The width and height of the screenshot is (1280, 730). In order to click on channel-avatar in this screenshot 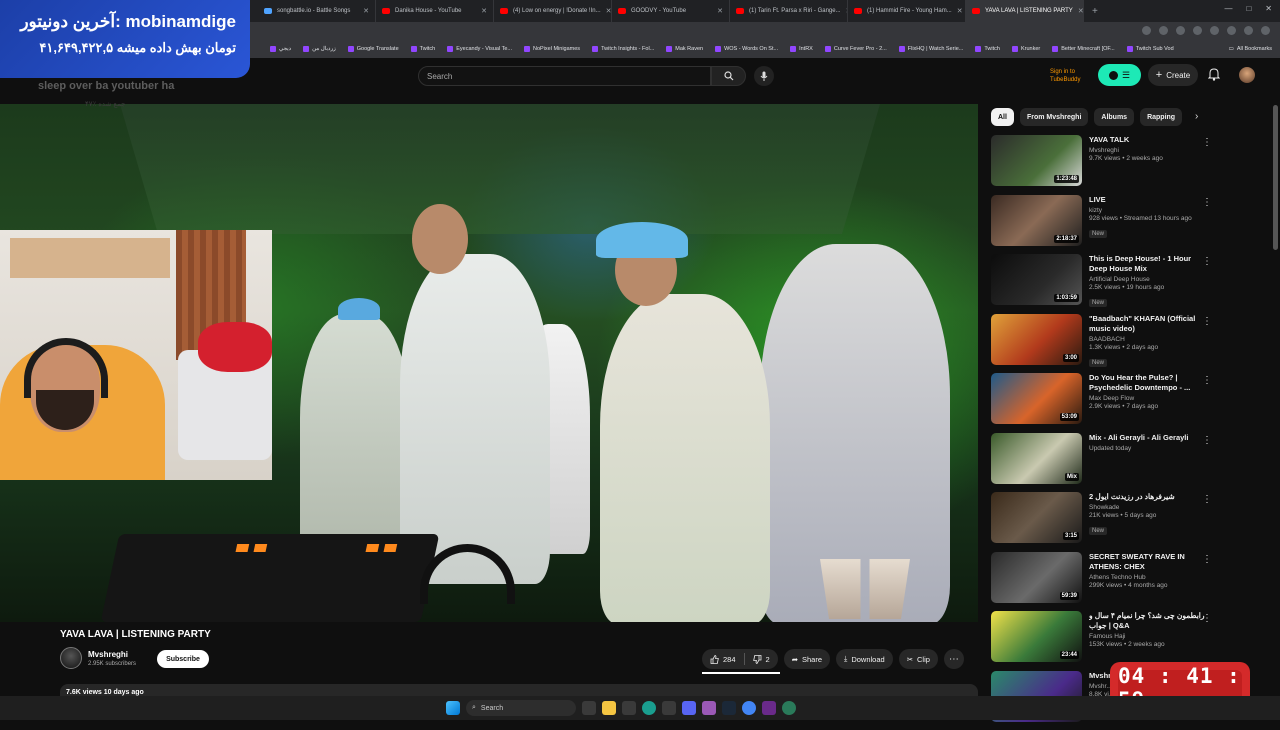, I will do `click(71, 658)`.